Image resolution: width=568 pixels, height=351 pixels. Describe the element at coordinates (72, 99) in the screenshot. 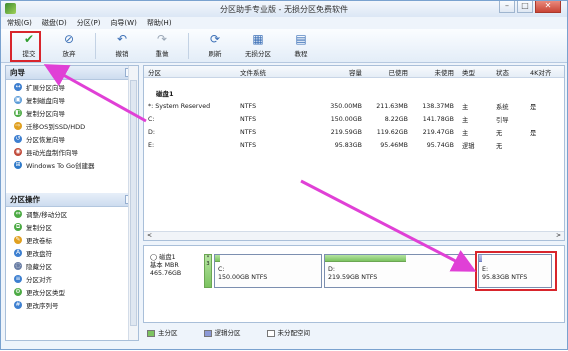

I see `wizard-item-copy-disk: ▣ 复制磁盘向导` at that location.